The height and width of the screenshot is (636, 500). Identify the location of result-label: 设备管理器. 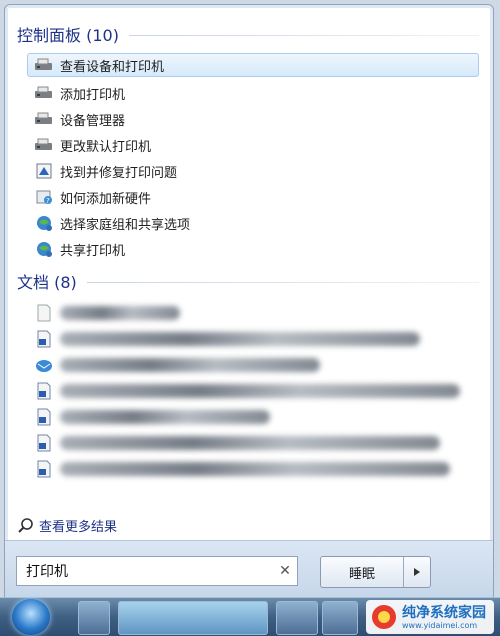
(93, 121).